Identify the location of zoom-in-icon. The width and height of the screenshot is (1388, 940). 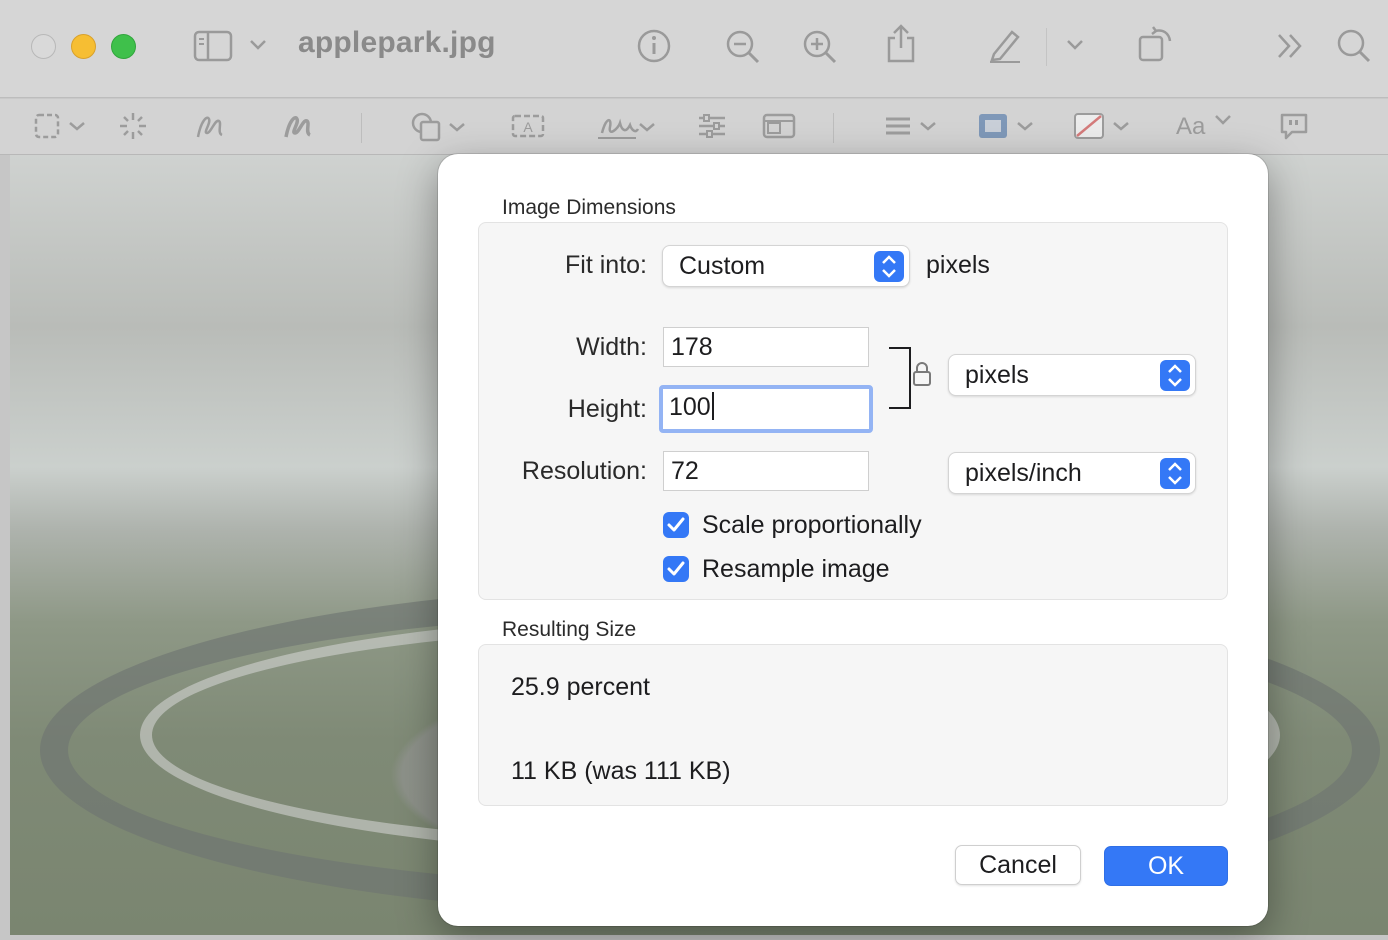
(820, 47).